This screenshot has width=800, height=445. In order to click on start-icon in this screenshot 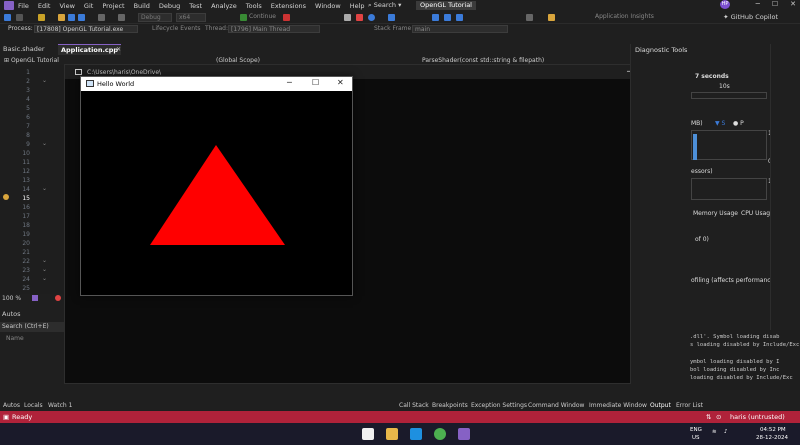, I will do `click(368, 434)`.